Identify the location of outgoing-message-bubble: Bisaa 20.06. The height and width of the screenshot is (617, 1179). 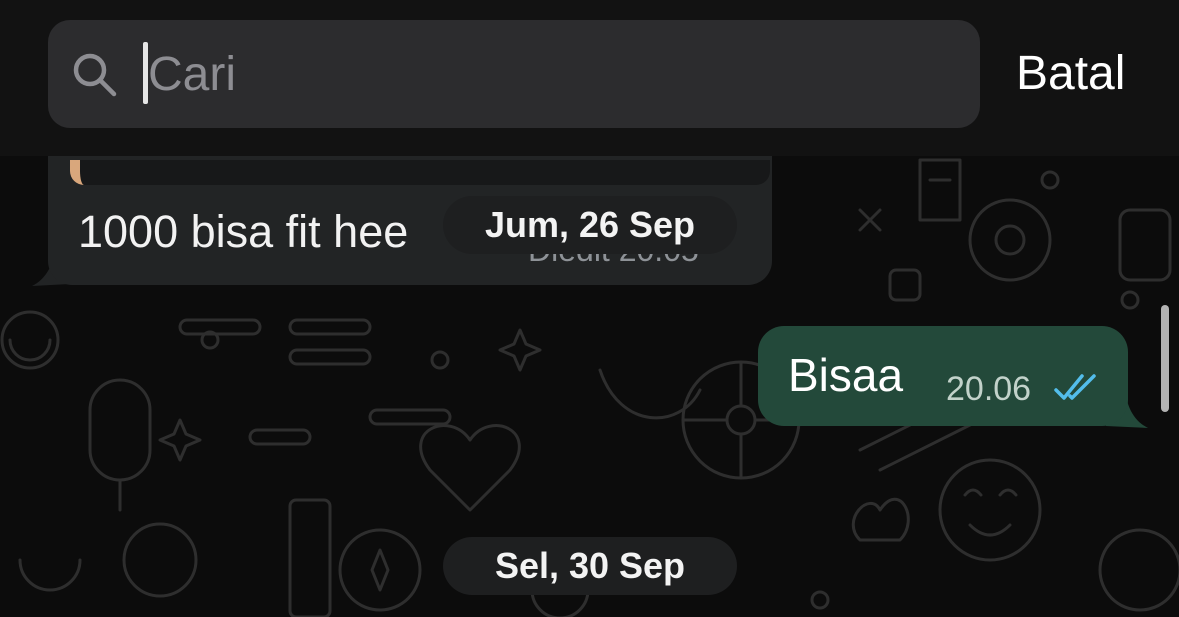
(943, 376).